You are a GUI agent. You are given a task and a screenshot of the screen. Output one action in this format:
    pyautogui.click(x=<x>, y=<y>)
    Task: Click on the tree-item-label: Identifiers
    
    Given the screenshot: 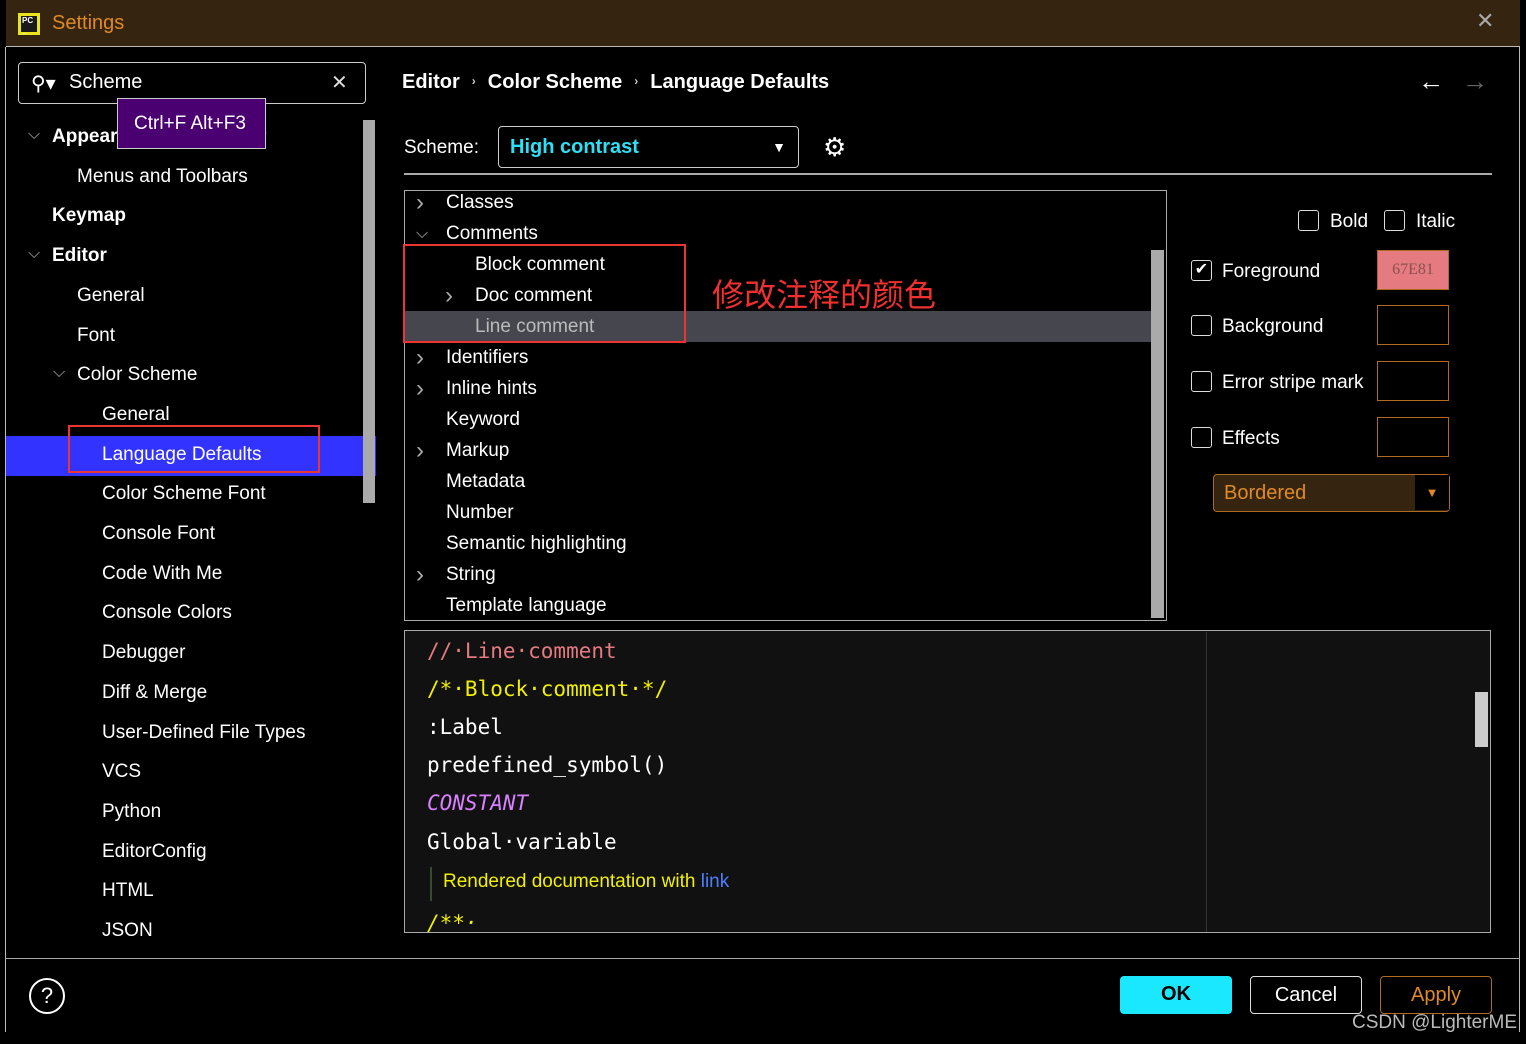 What is the action you would take?
    pyautogui.click(x=487, y=357)
    